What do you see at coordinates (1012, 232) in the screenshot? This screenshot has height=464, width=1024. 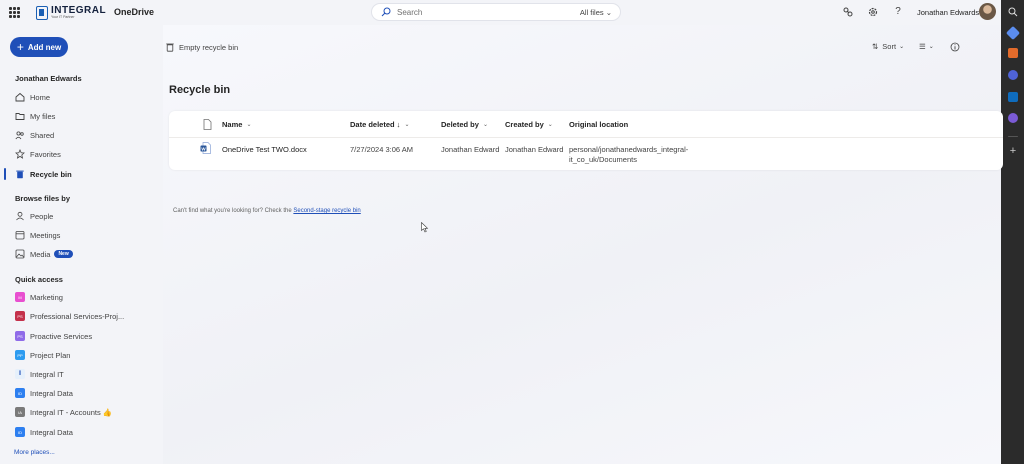 I see `right-app-rail: +` at bounding box center [1012, 232].